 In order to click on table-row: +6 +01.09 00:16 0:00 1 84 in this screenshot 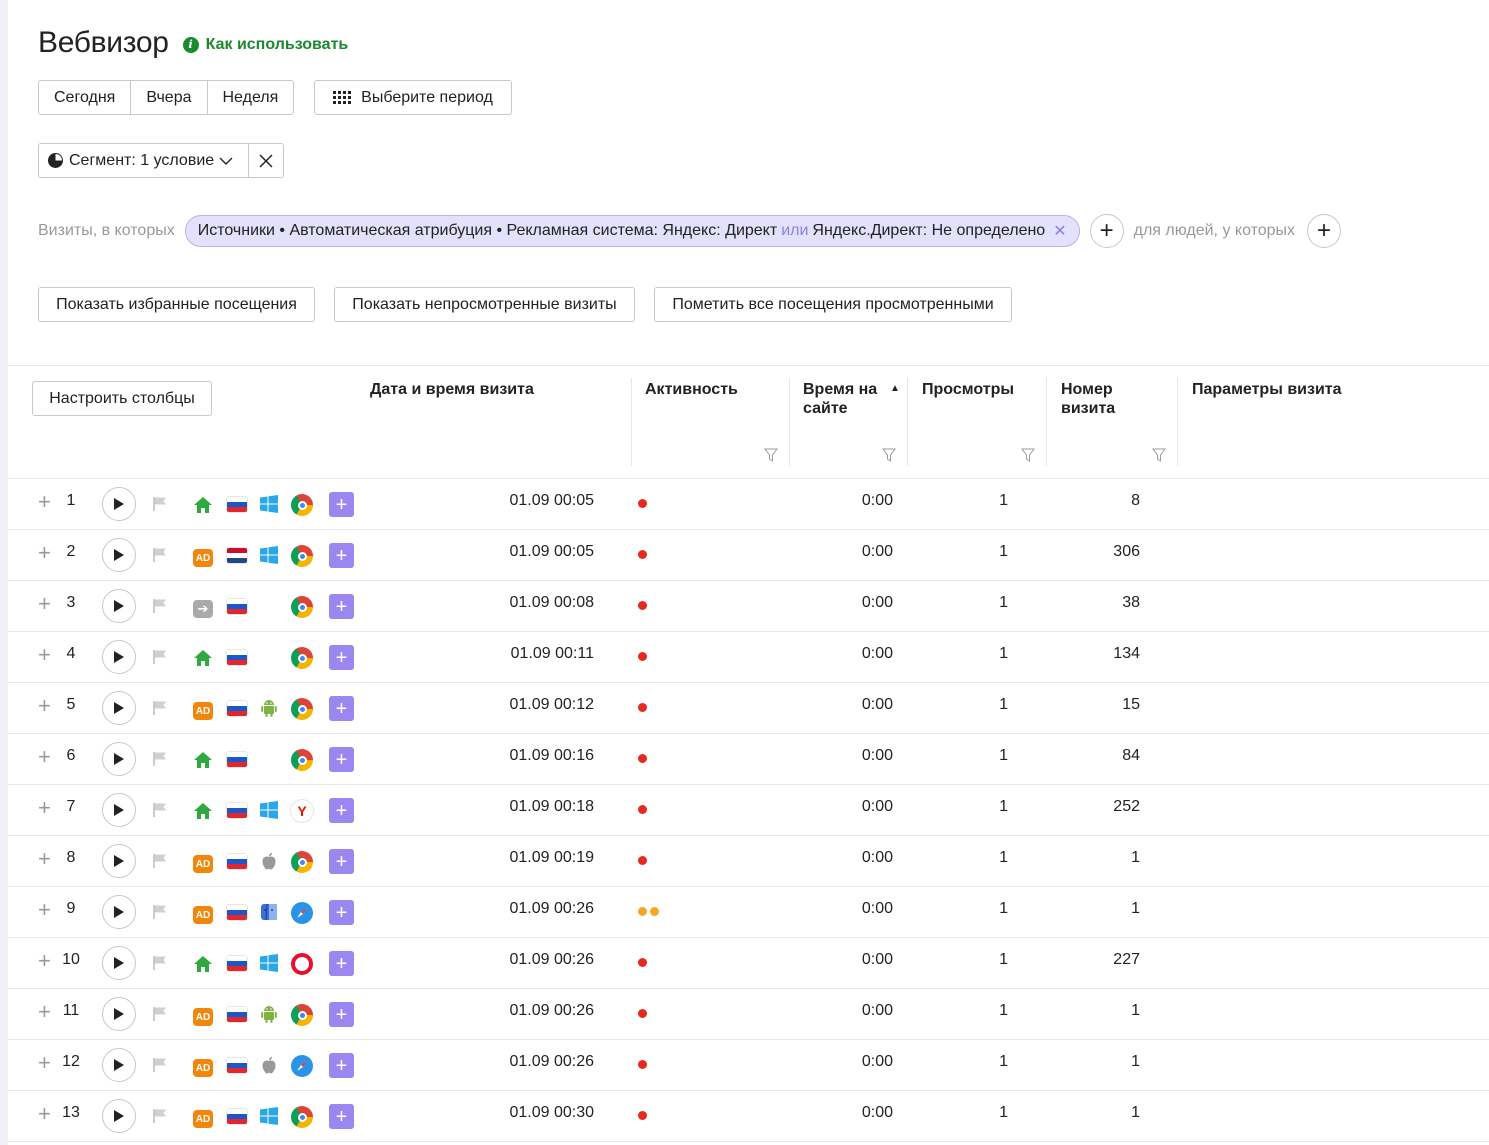, I will do `click(748, 759)`.